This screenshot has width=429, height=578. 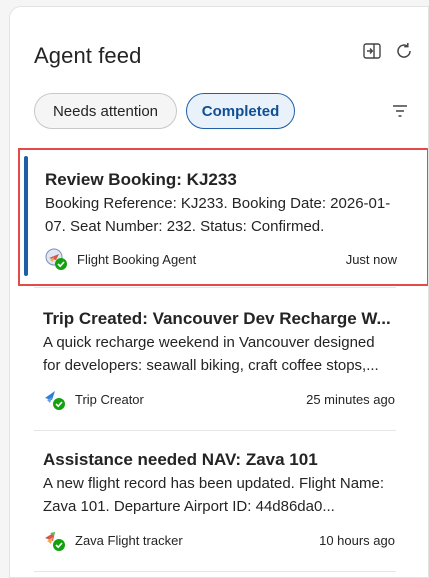 What do you see at coordinates (350, 399) in the screenshot?
I see `timestamp: 25 minutes ago` at bounding box center [350, 399].